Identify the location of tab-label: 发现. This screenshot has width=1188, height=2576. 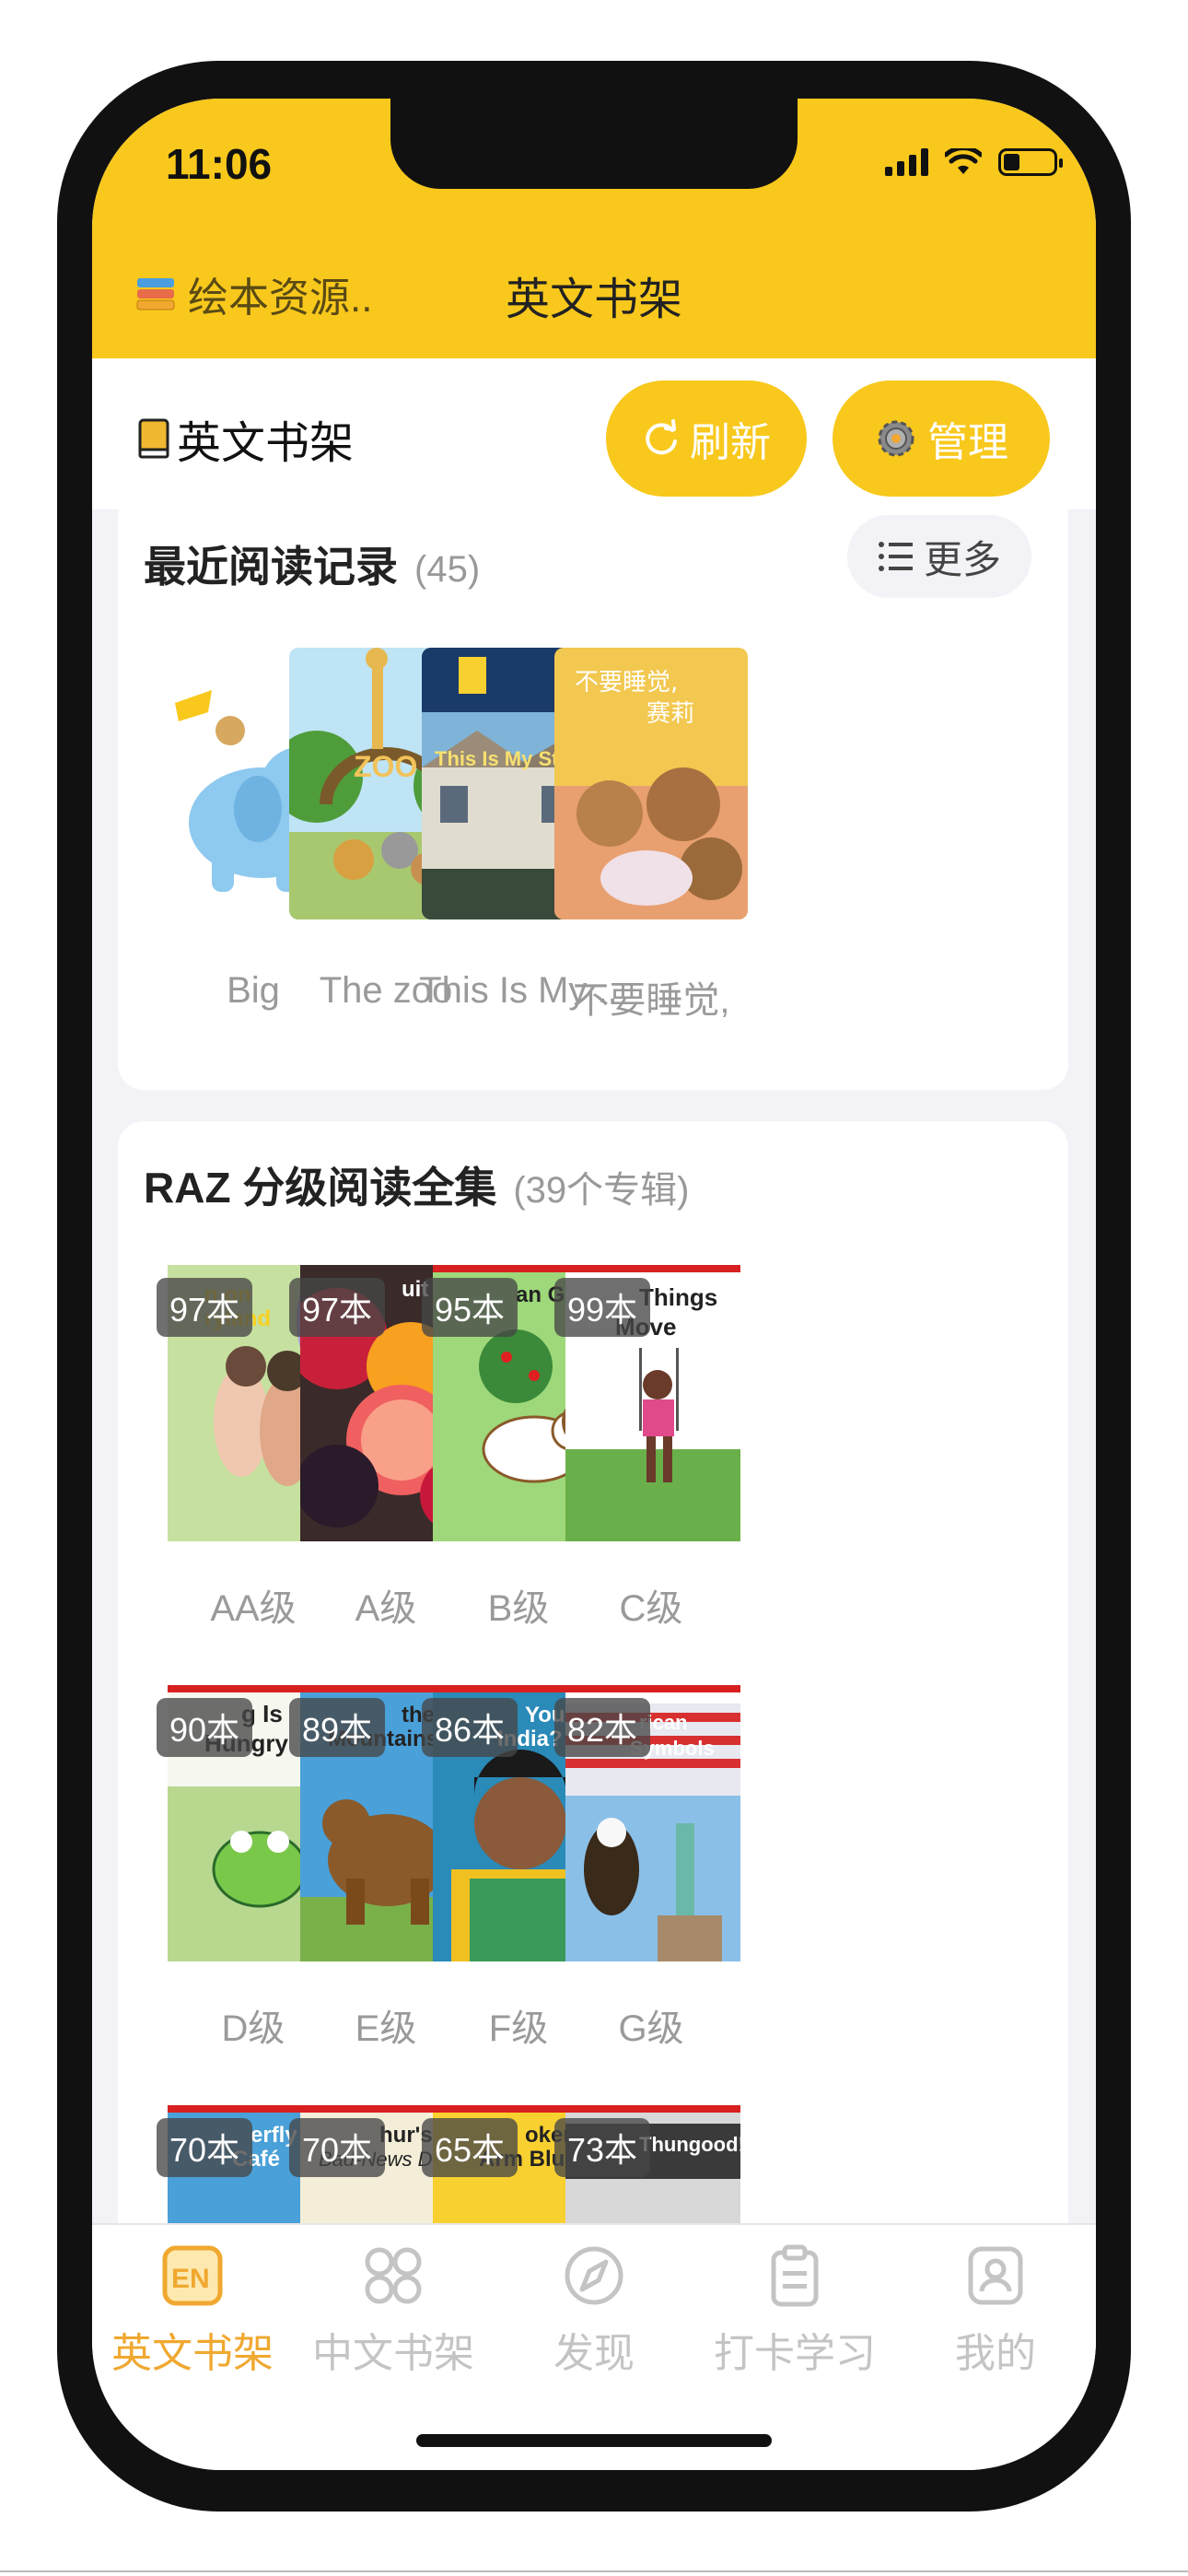
(594, 2353).